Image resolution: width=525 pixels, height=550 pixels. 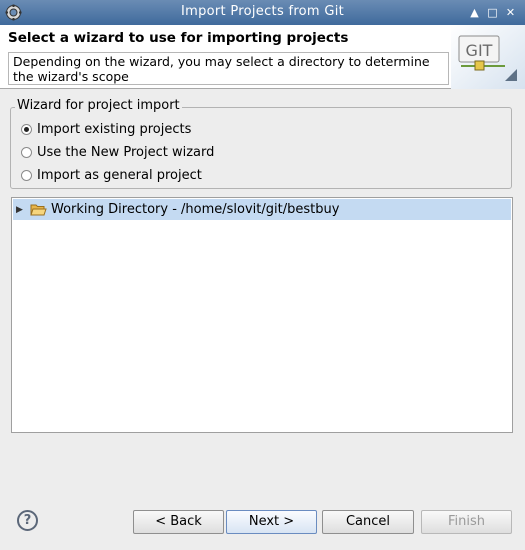 What do you see at coordinates (492, 12) in the screenshot?
I see `maximize-icon: □` at bounding box center [492, 12].